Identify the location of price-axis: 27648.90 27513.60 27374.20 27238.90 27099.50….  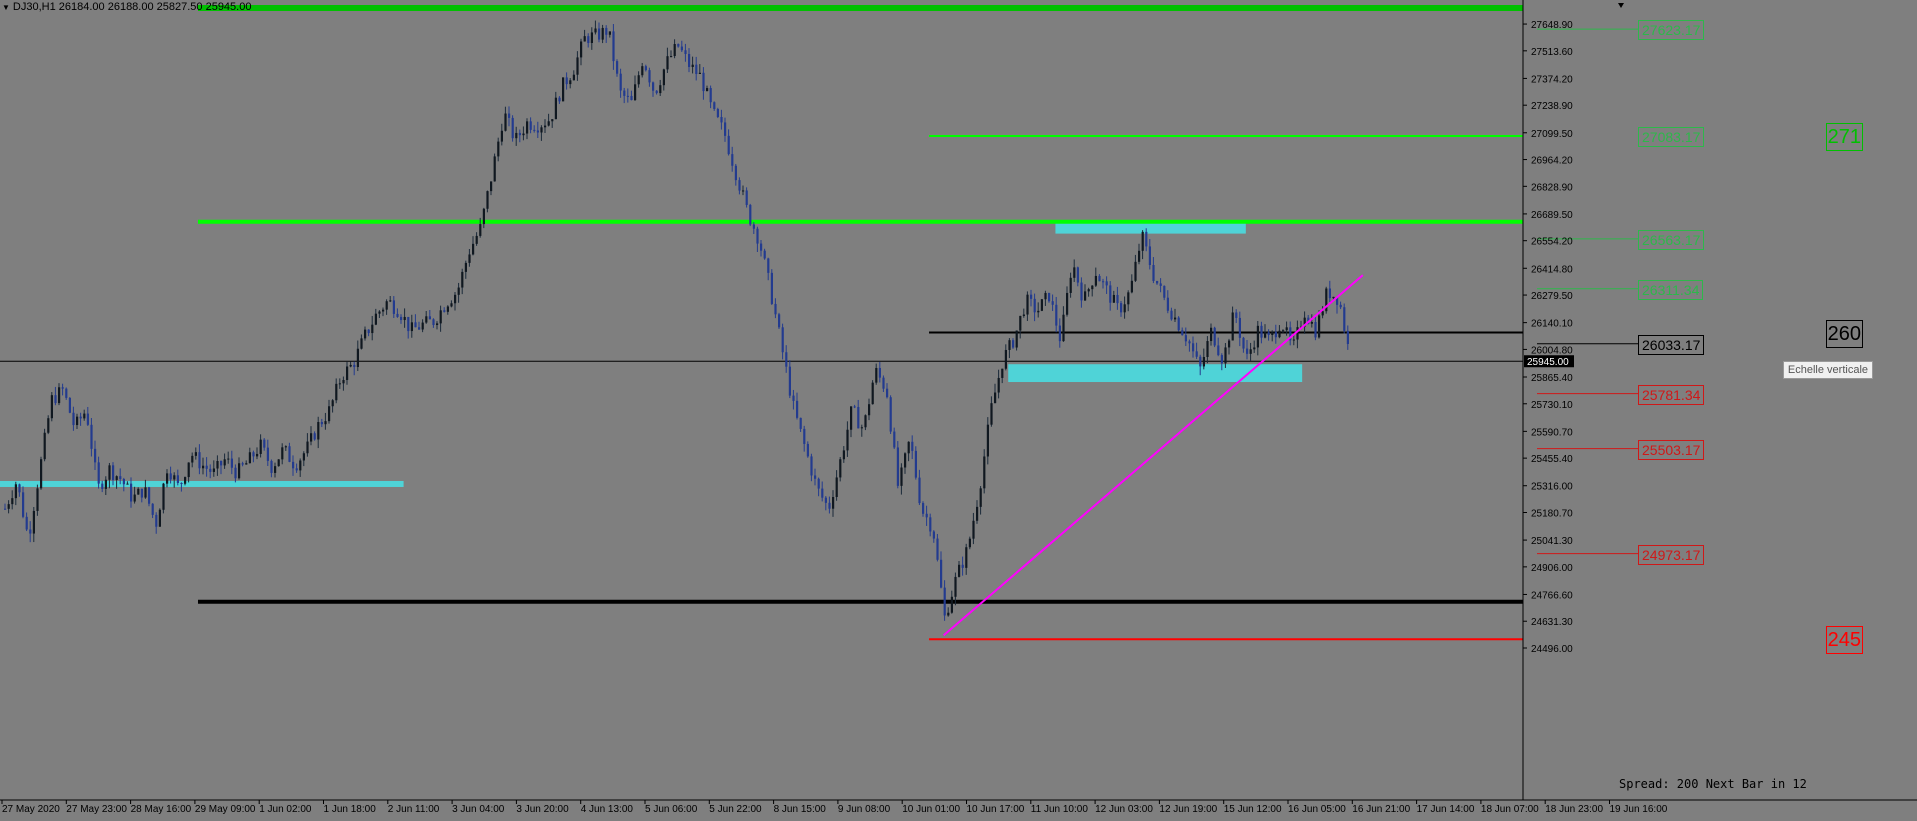
(1548, 400).